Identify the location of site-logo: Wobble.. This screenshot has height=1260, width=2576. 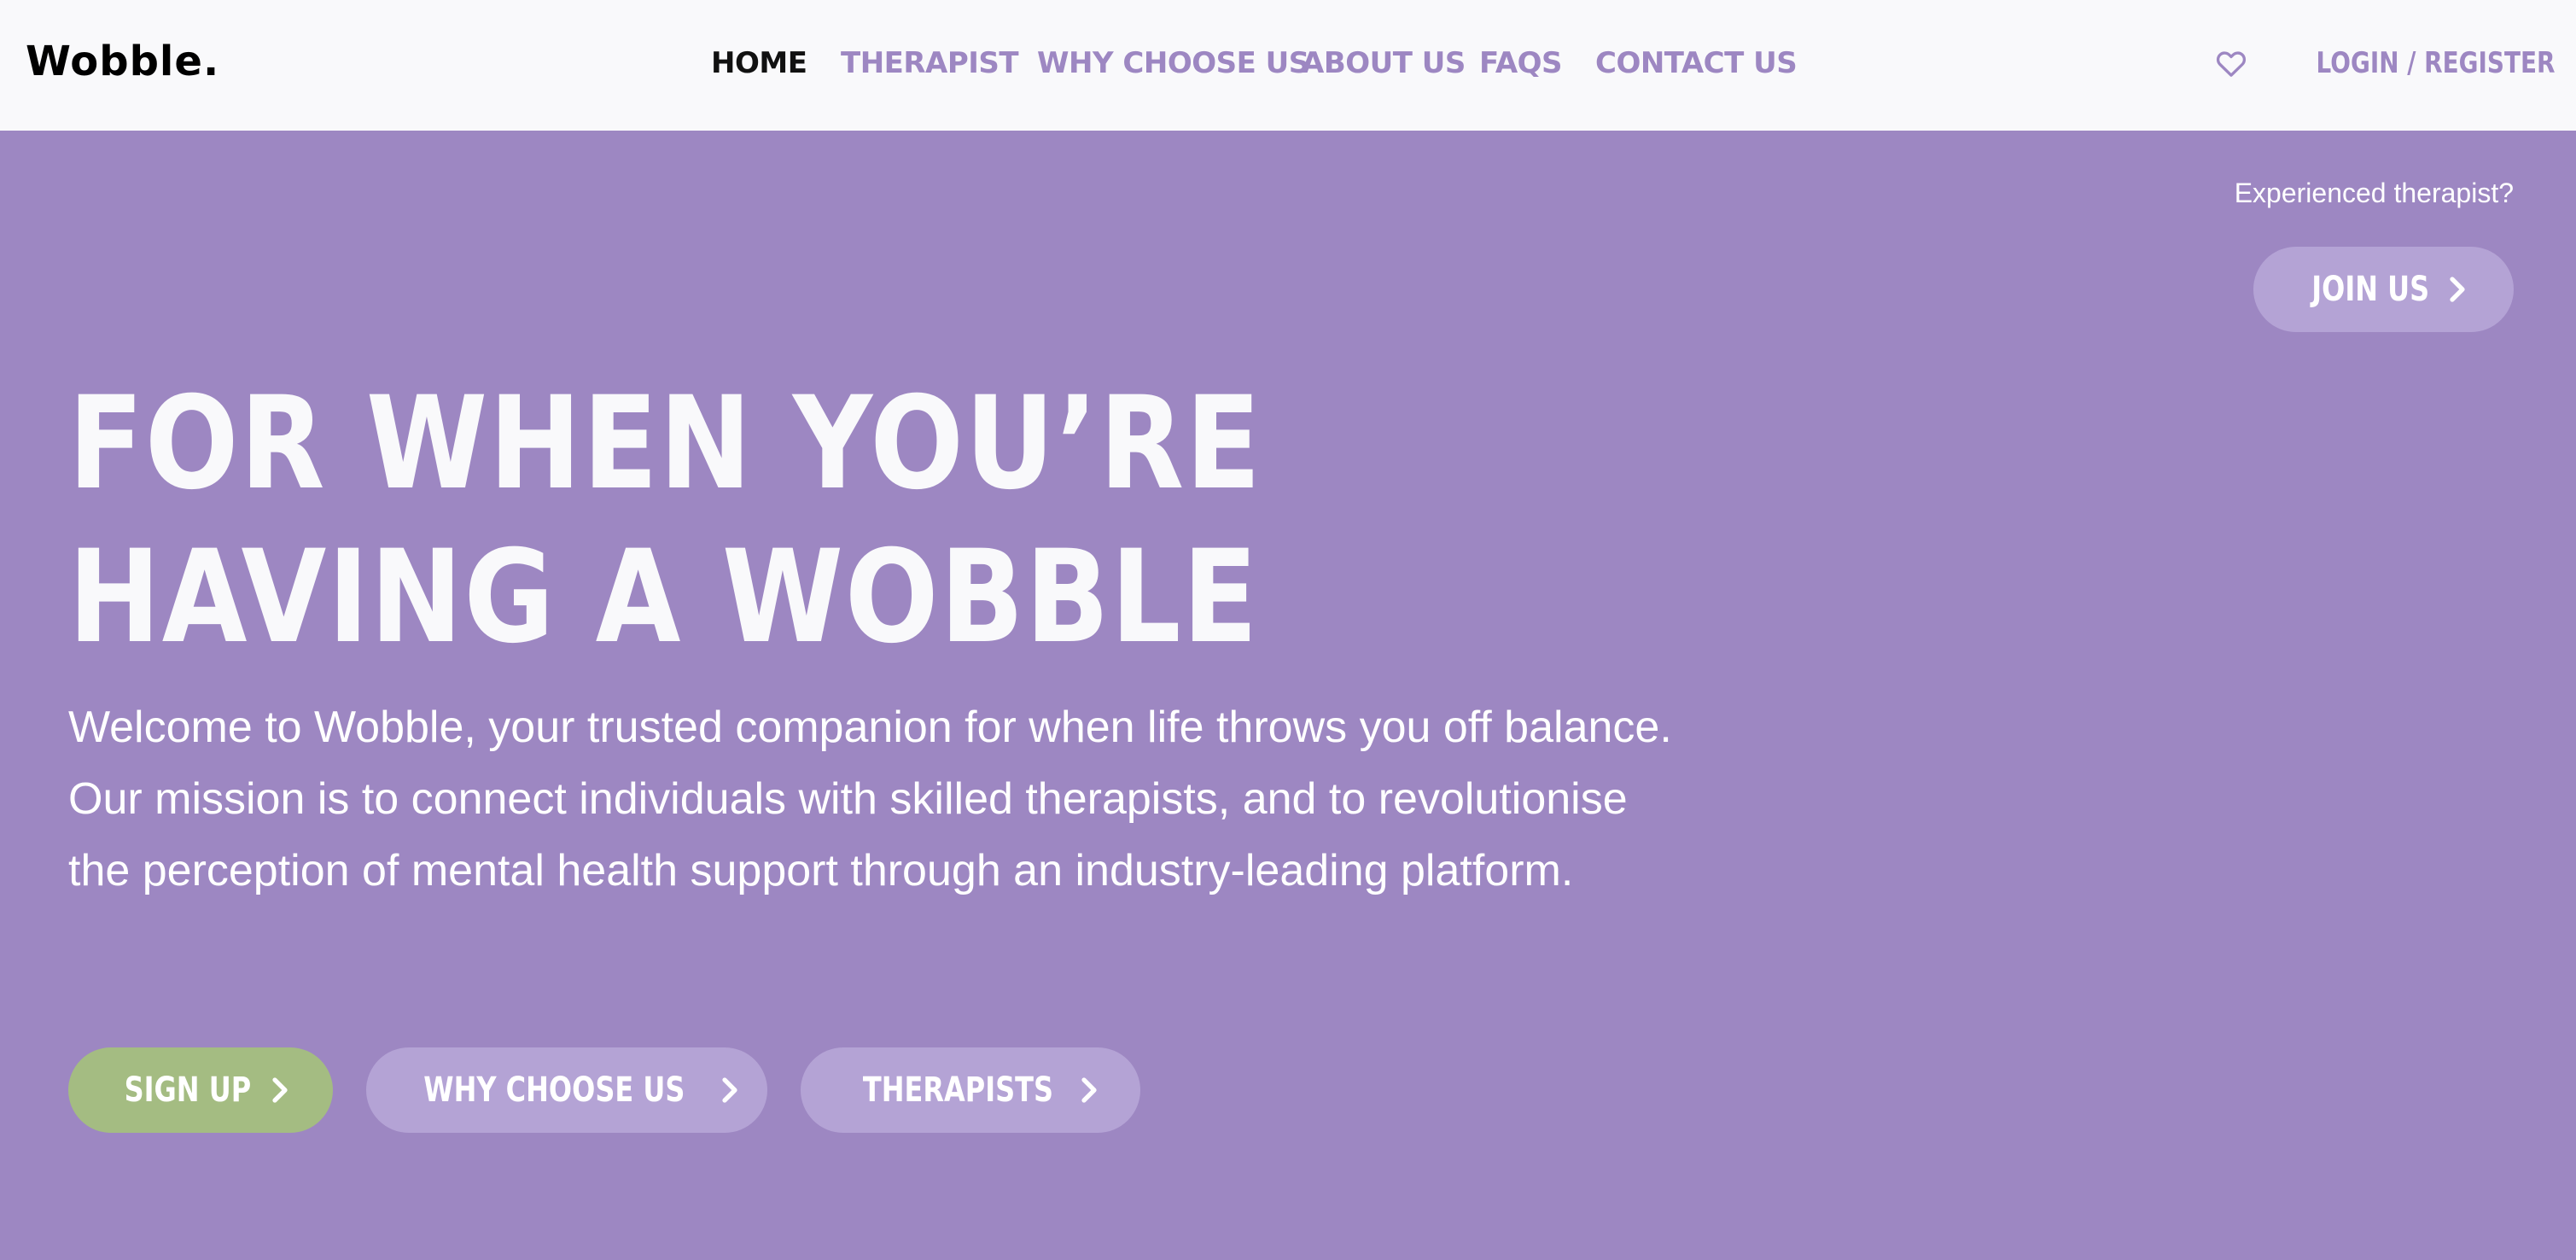
(122, 61).